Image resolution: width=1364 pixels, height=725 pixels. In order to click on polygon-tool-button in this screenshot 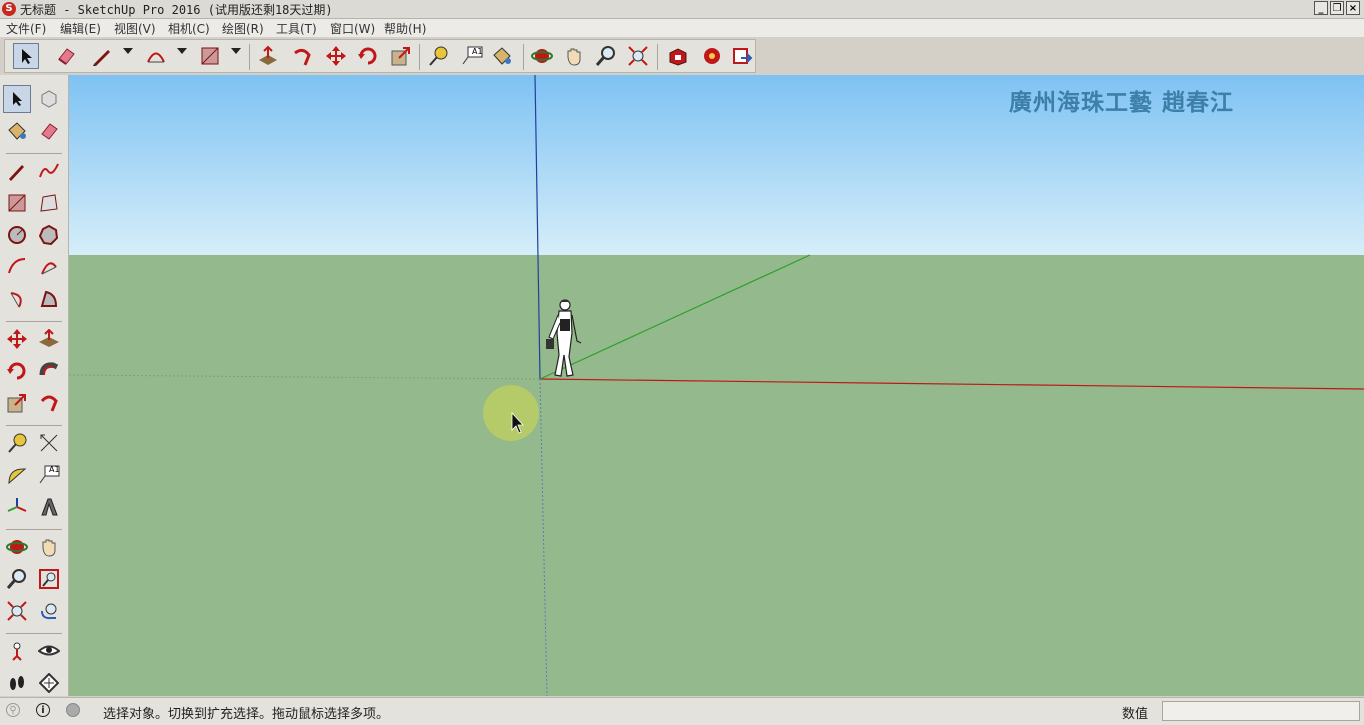, I will do `click(49, 235)`.